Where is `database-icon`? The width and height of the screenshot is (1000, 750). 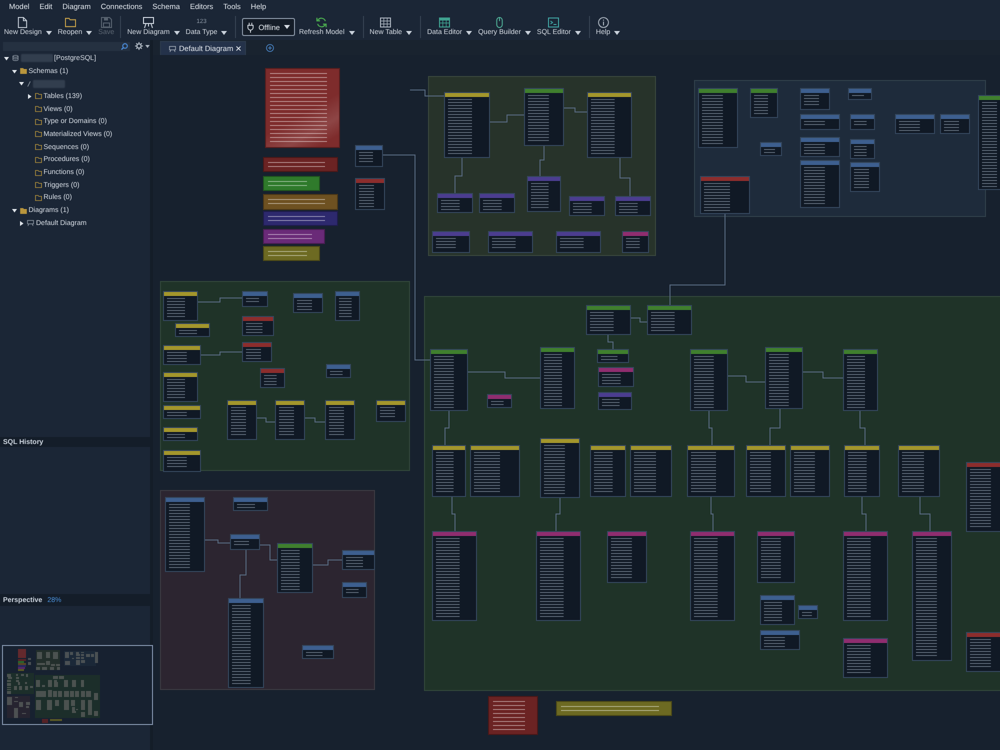
database-icon is located at coordinates (15, 58).